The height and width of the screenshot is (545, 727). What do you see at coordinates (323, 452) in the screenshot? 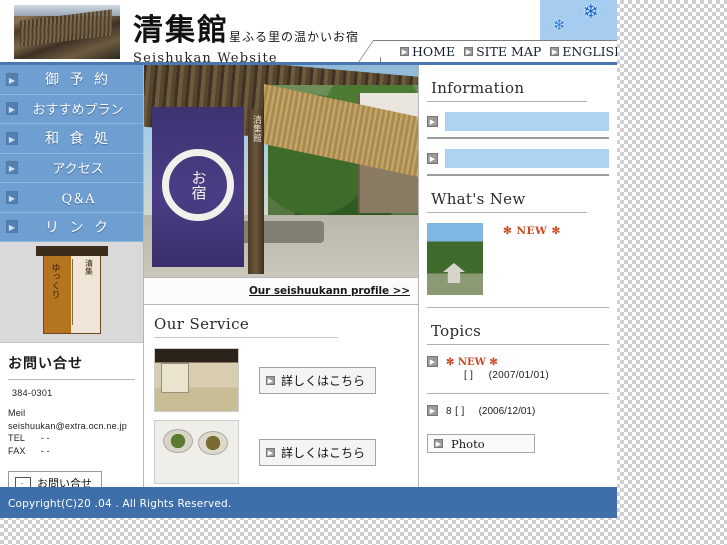
I see `service-detail-button-cuisine-label: 詳しくはこちら` at bounding box center [323, 452].